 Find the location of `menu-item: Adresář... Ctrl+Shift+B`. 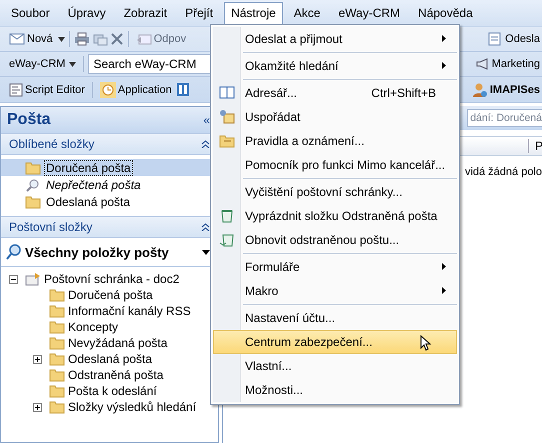

menu-item: Adresář... Ctrl+Shift+B is located at coordinates (335, 93).